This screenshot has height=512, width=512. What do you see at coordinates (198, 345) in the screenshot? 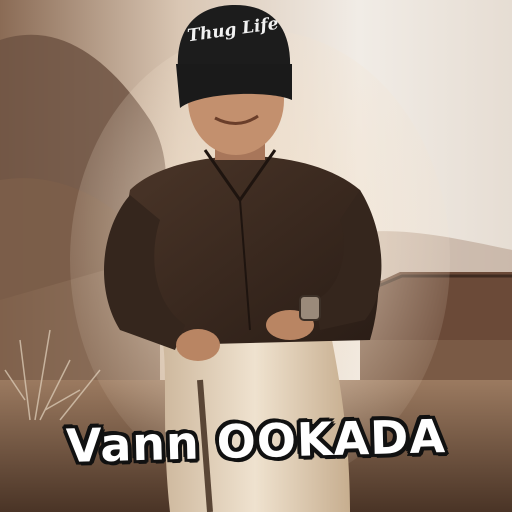
I see `left-hand` at bounding box center [198, 345].